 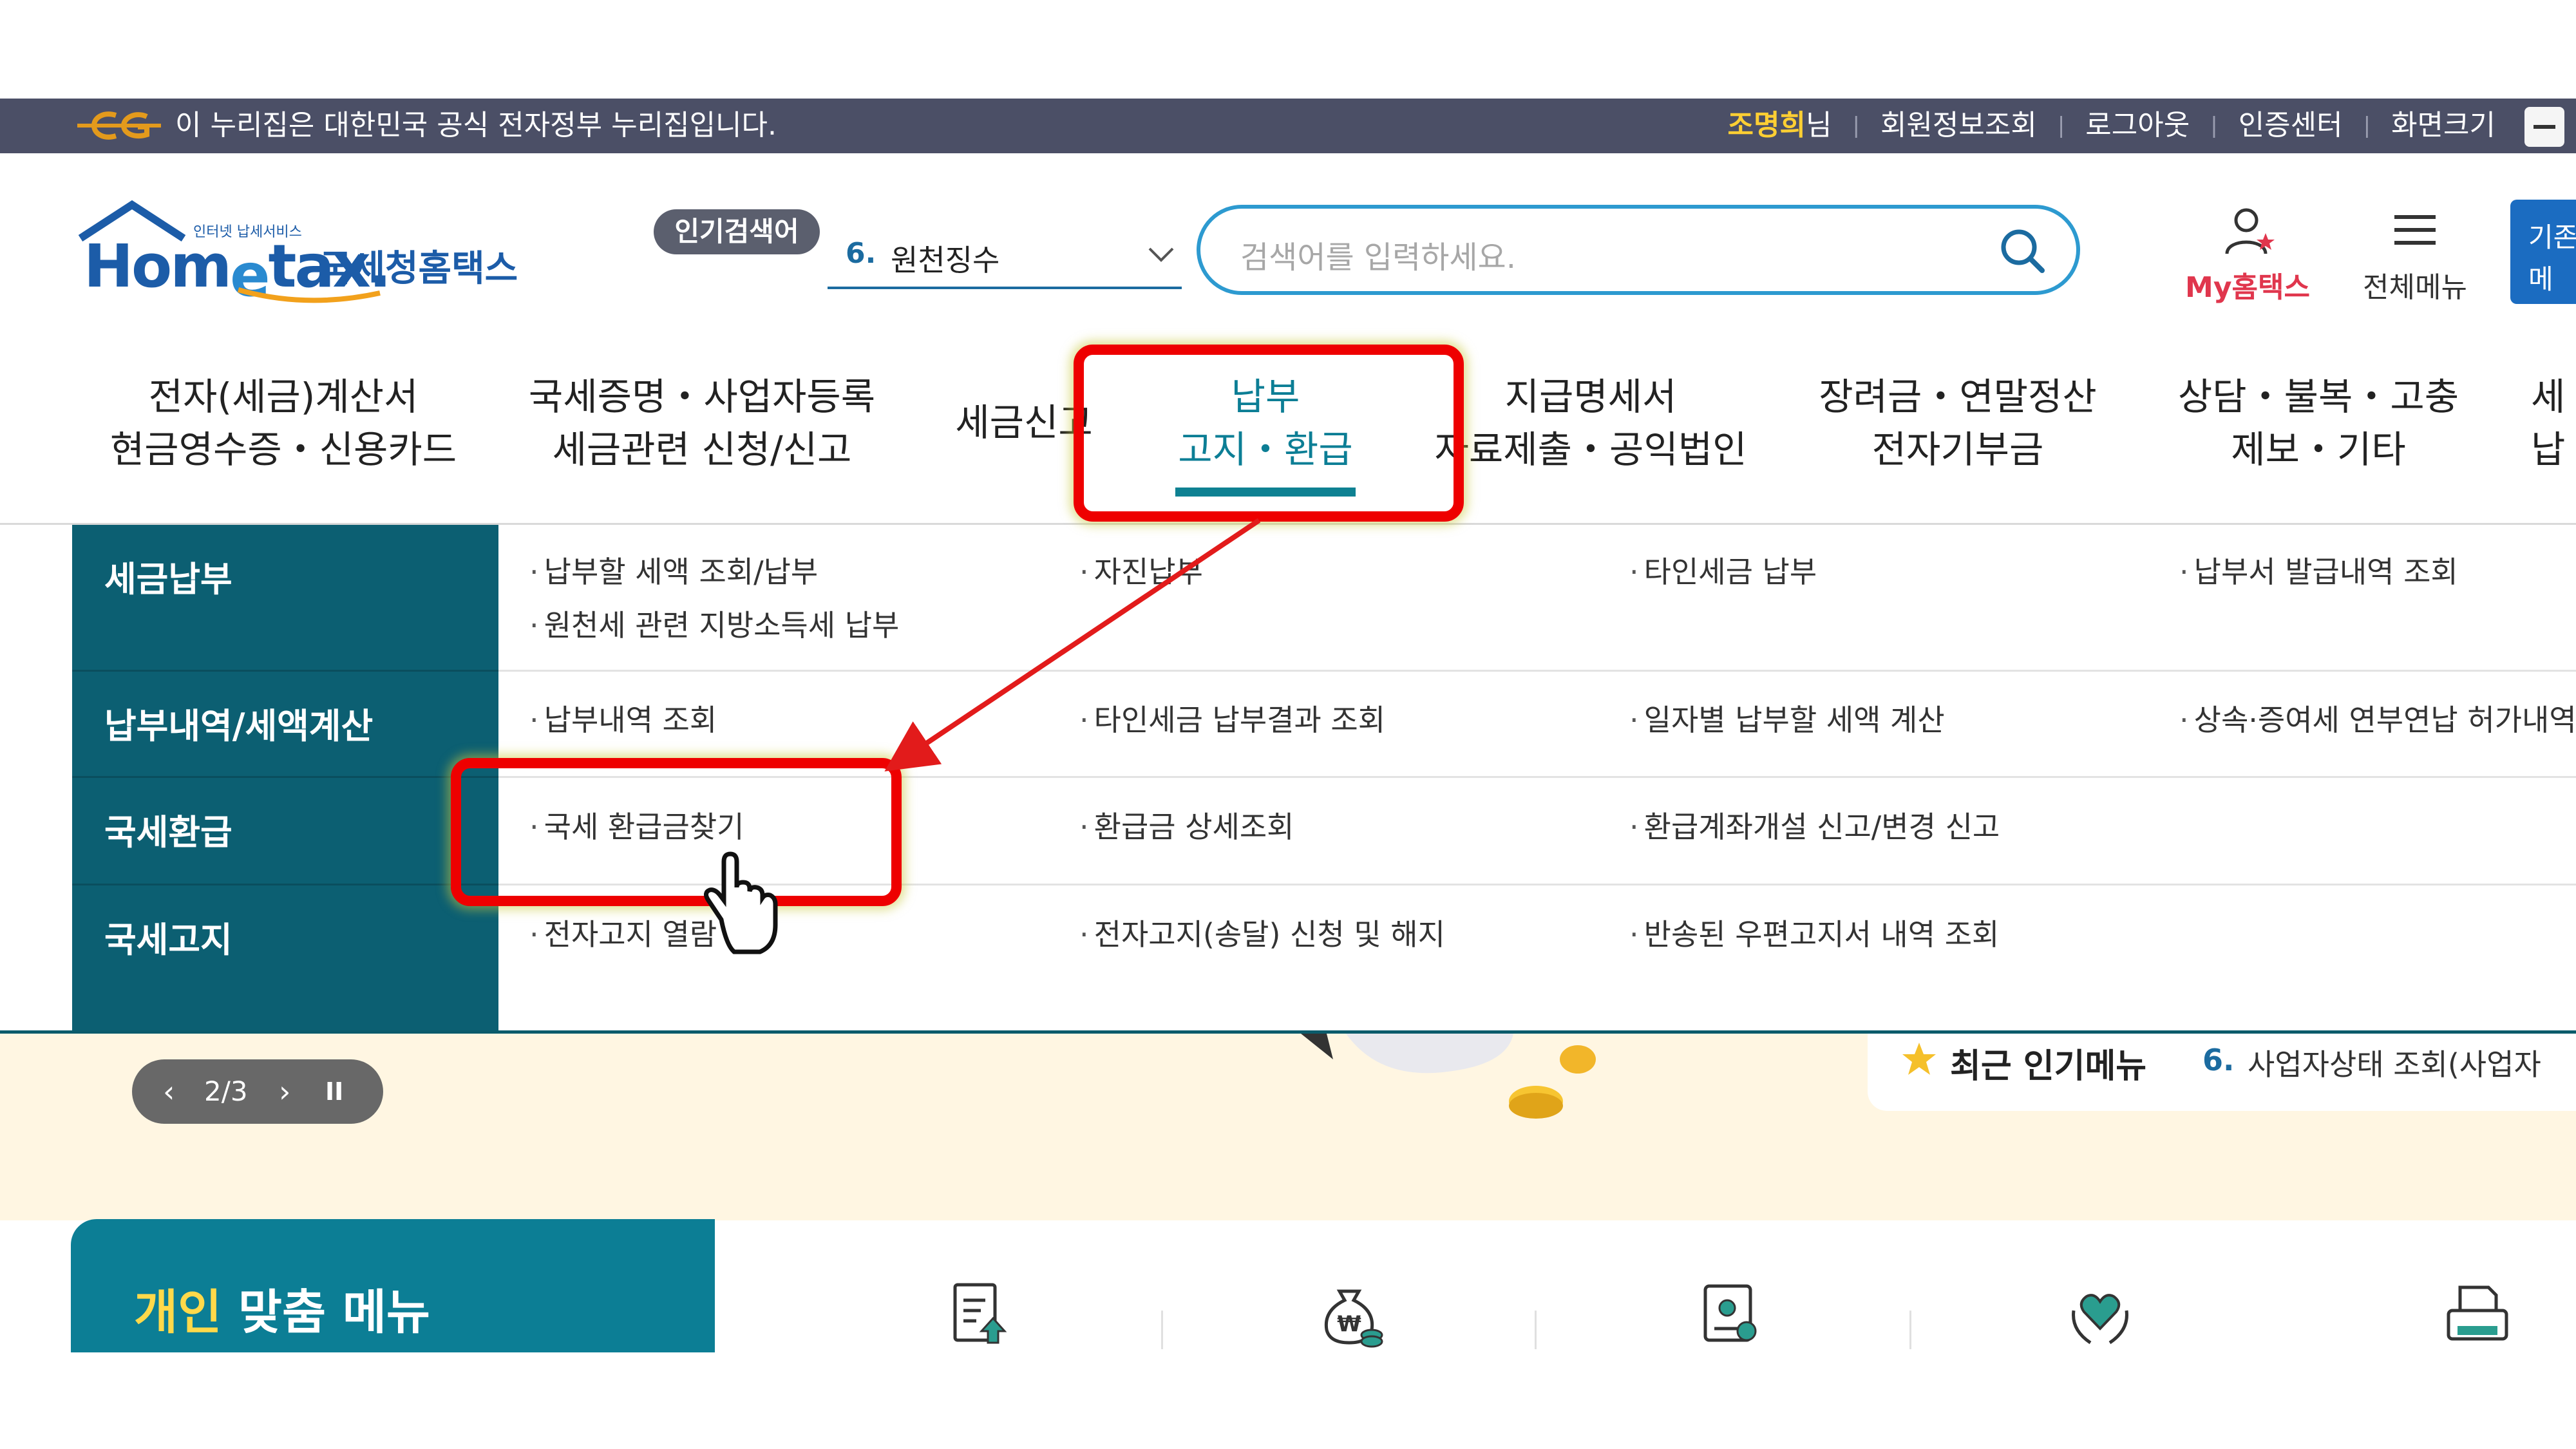 I want to click on gnb-line: 제보・기타, so click(x=2318, y=449).